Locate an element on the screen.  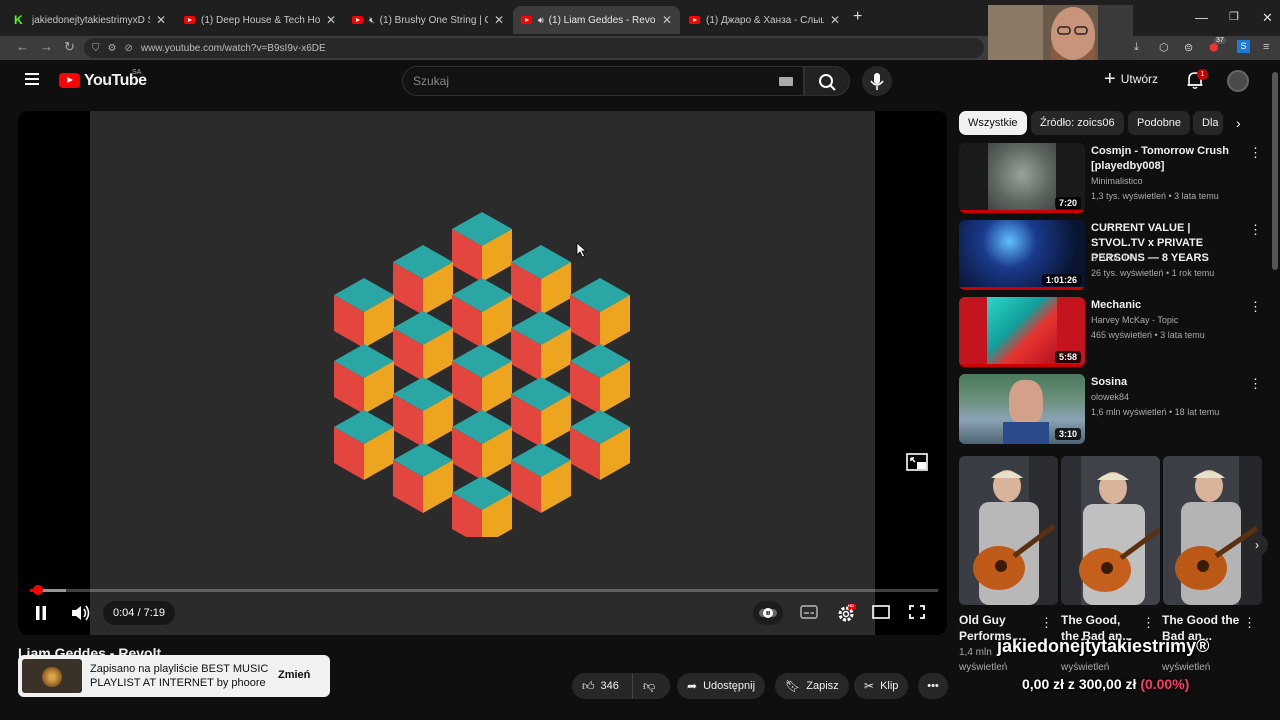
search-button is located at coordinates (827, 81).